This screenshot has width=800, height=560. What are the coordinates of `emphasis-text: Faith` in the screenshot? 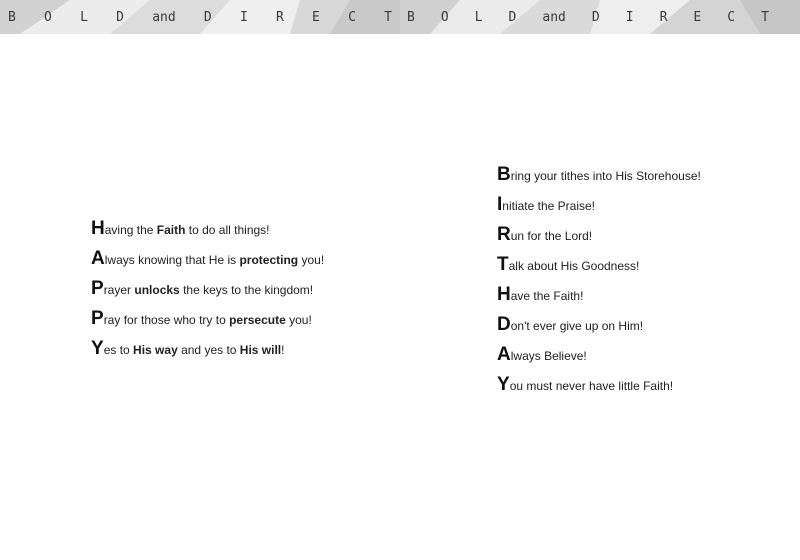 It's located at (171, 230).